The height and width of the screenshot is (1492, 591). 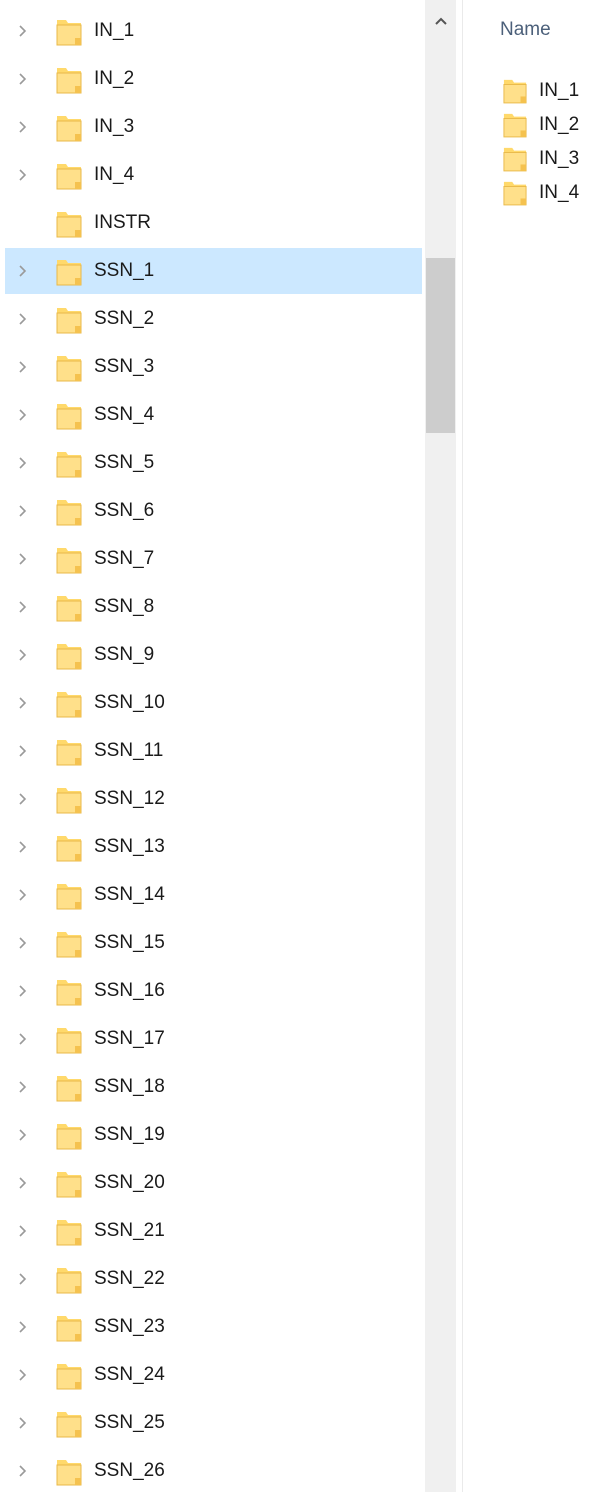 What do you see at coordinates (213, 1135) in the screenshot?
I see `nav-item: SSN_19` at bounding box center [213, 1135].